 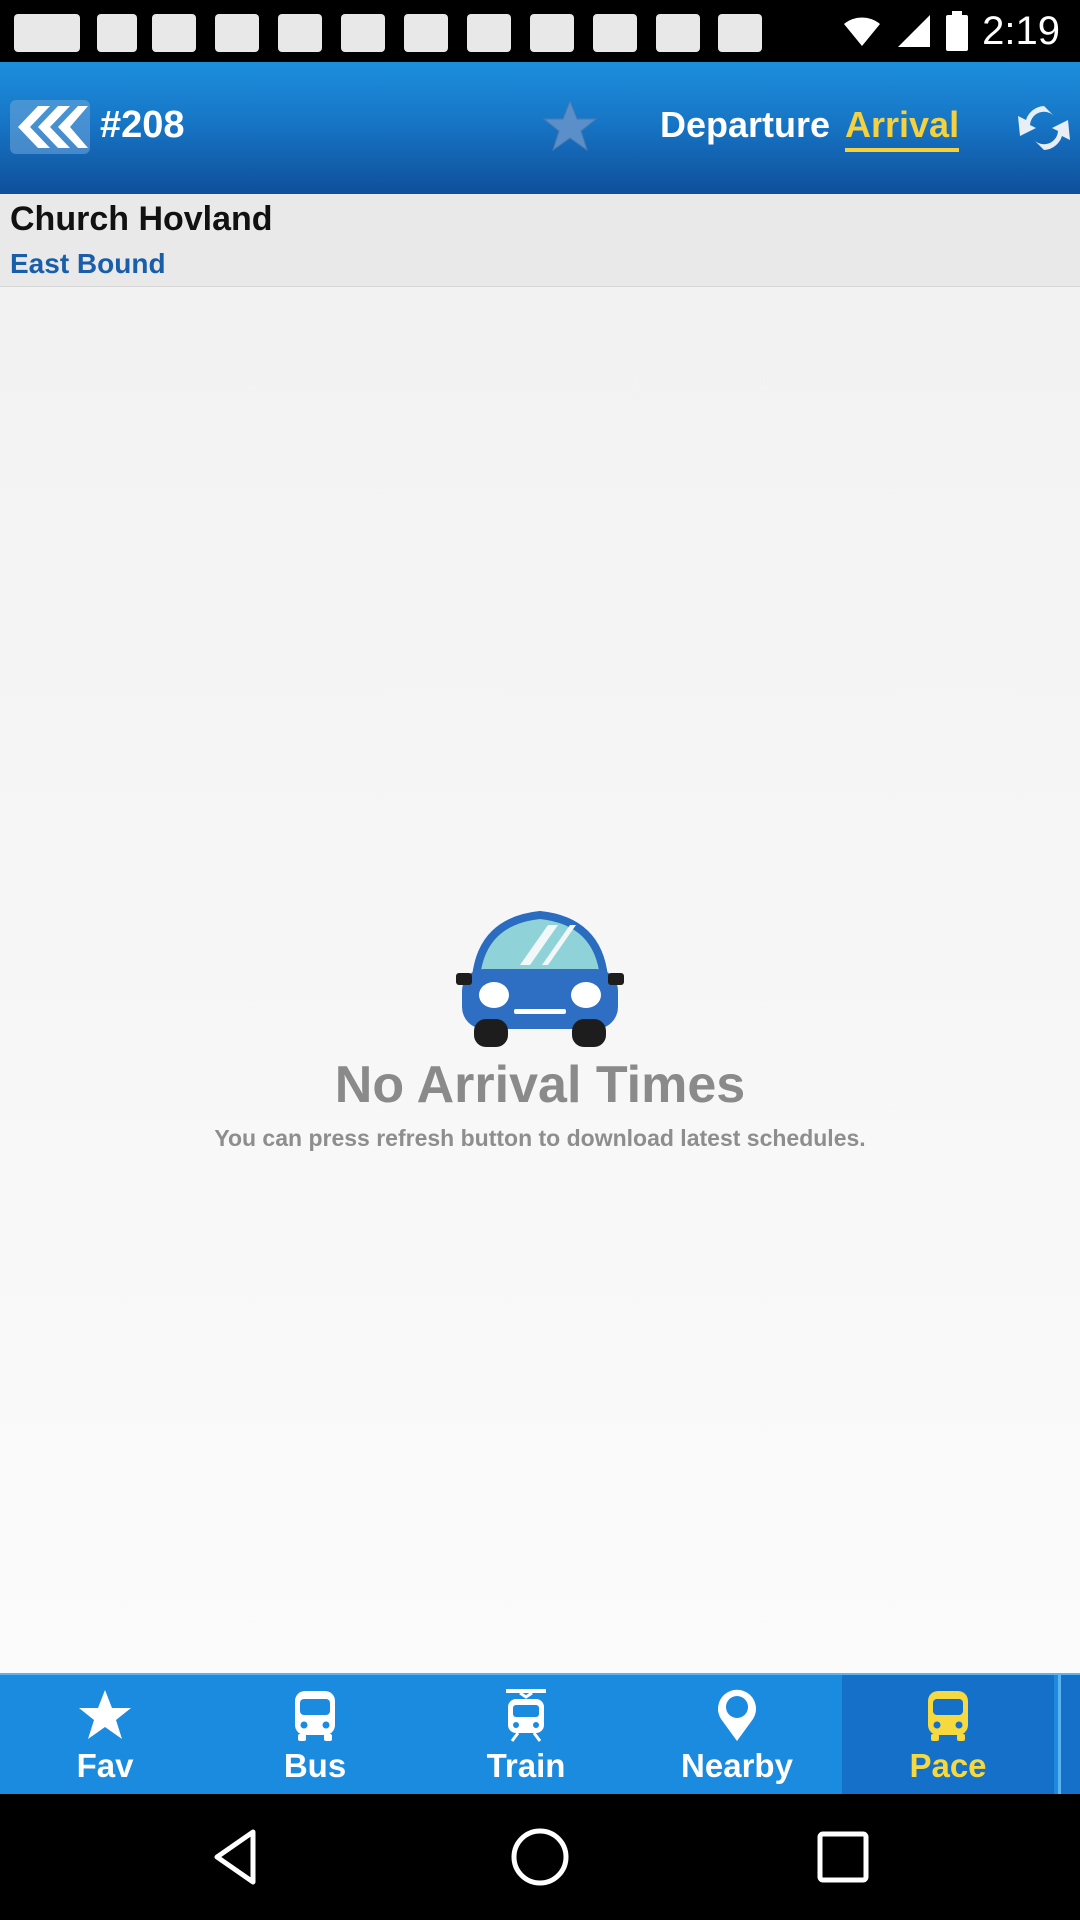 I want to click on nav-nearby: Nearby, so click(x=737, y=1734).